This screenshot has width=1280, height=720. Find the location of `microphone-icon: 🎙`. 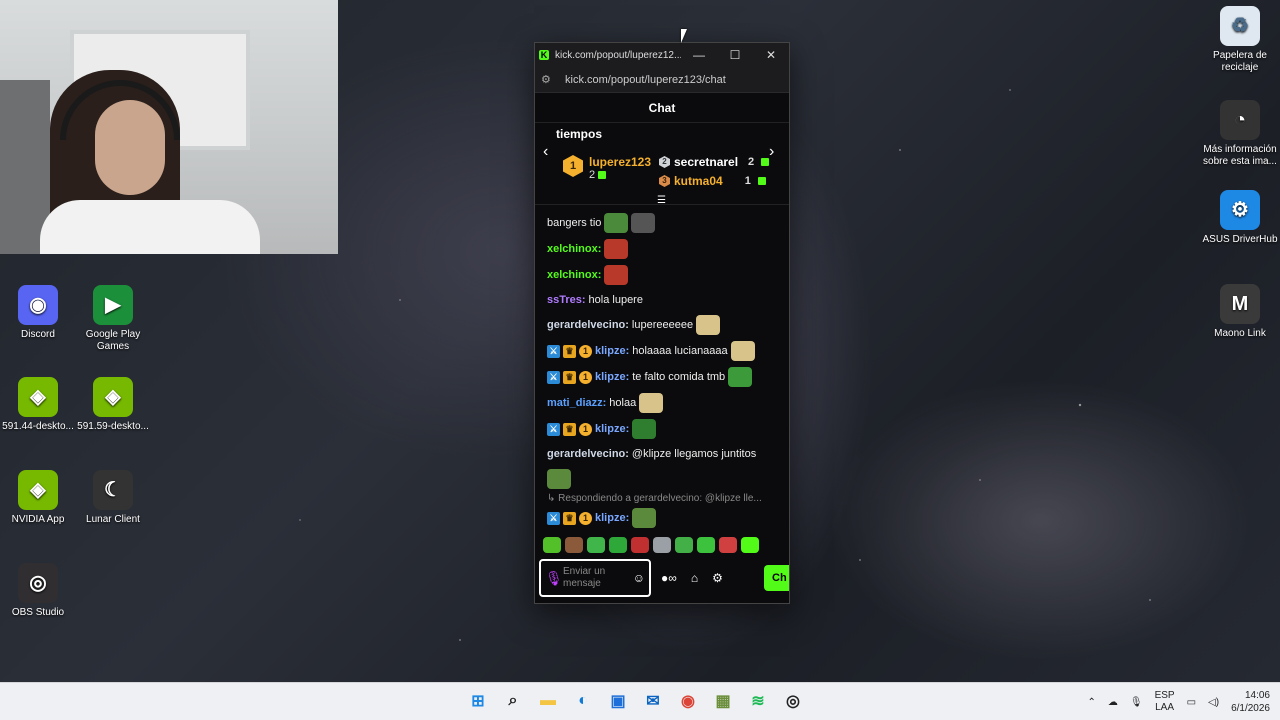

microphone-icon: 🎙 is located at coordinates (554, 578).